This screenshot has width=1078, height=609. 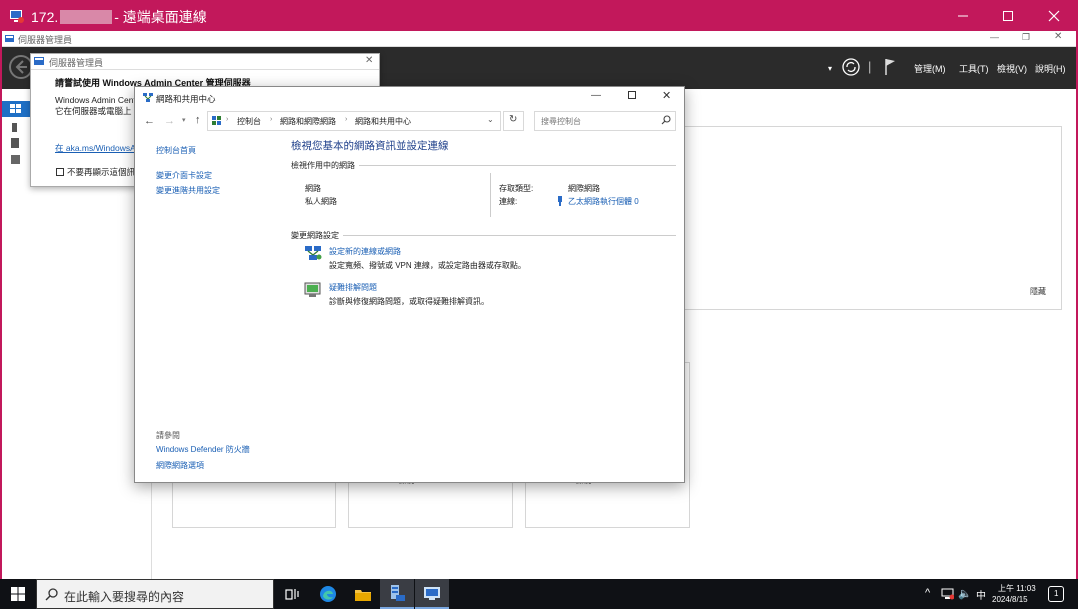 I want to click on nav-all-servers-icon, so click(x=15, y=143).